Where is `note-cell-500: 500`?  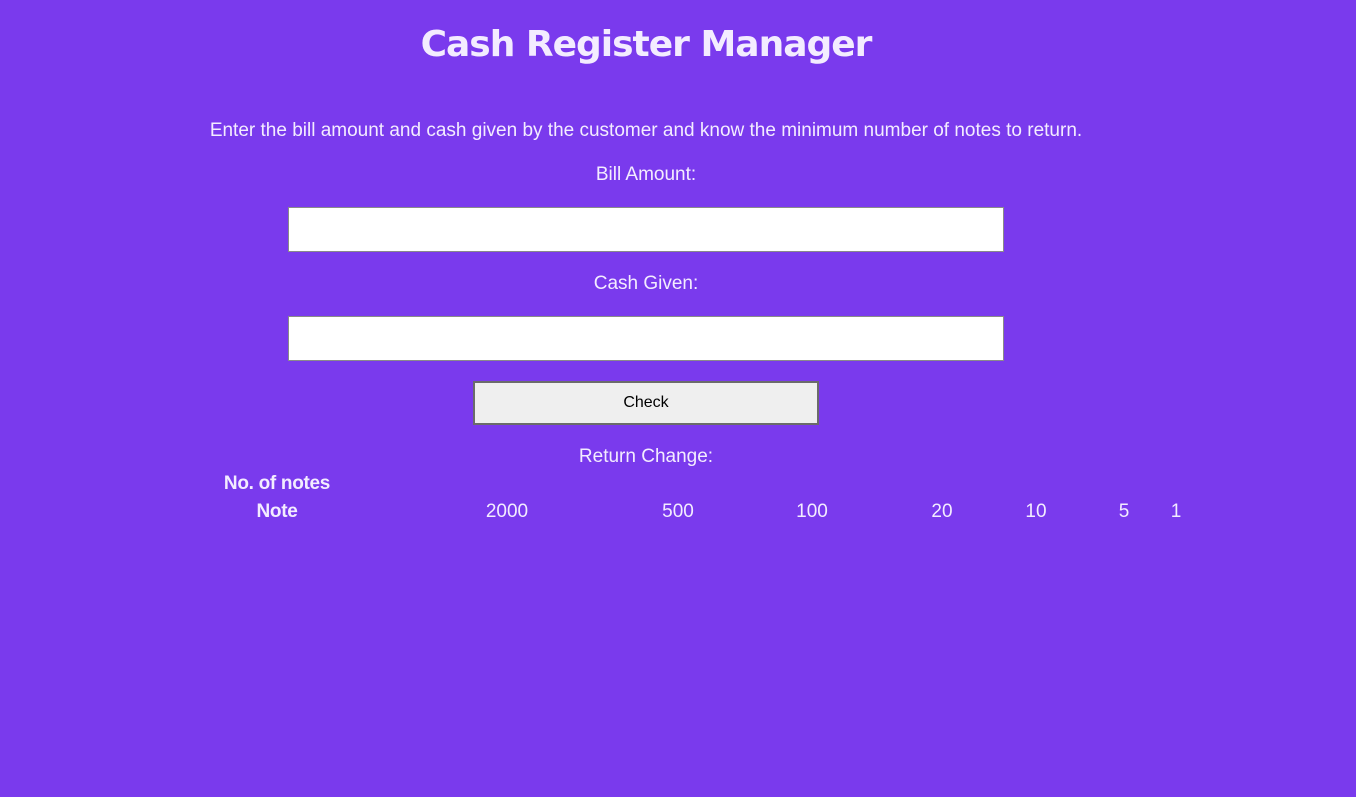
note-cell-500: 500 is located at coordinates (678, 511).